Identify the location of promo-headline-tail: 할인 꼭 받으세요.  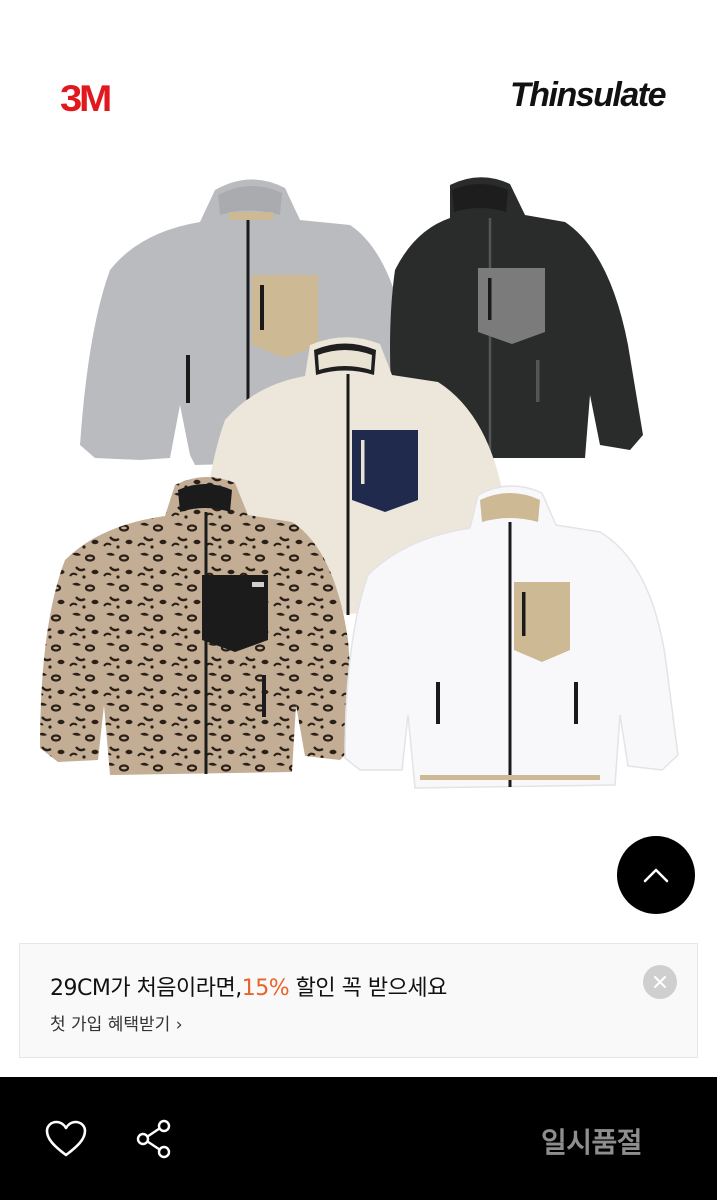
(368, 988).